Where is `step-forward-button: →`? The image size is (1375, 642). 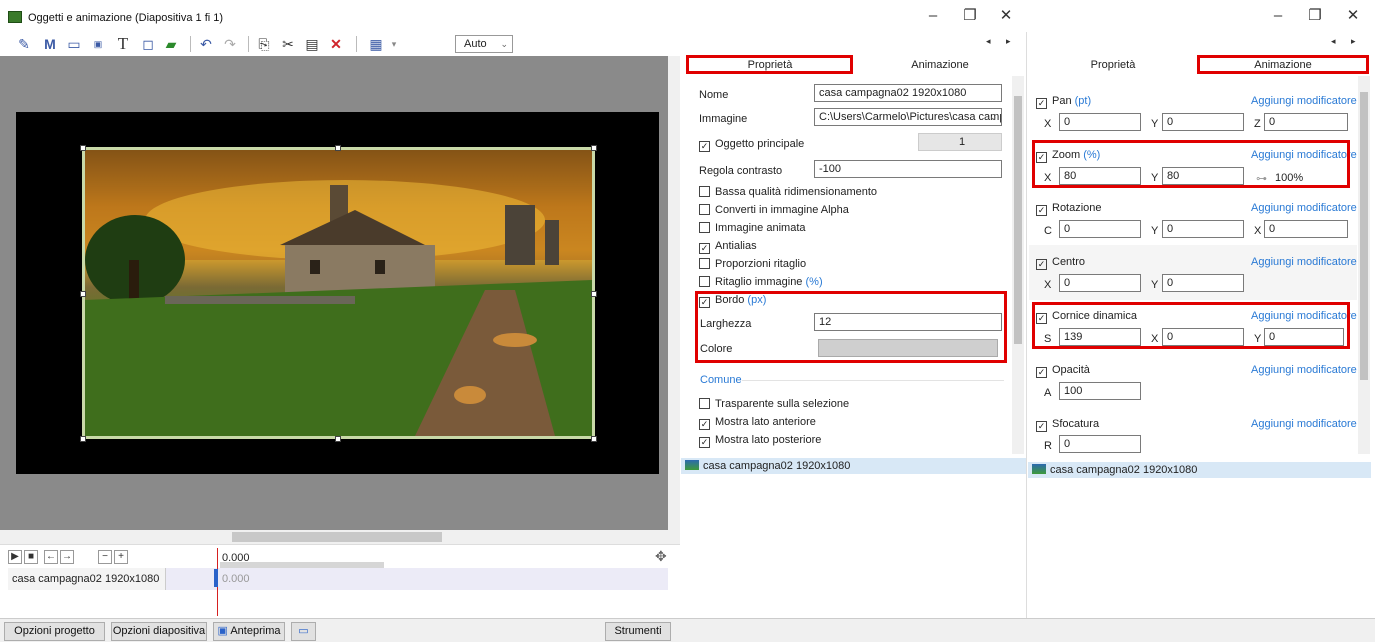
step-forward-button: → is located at coordinates (67, 557).